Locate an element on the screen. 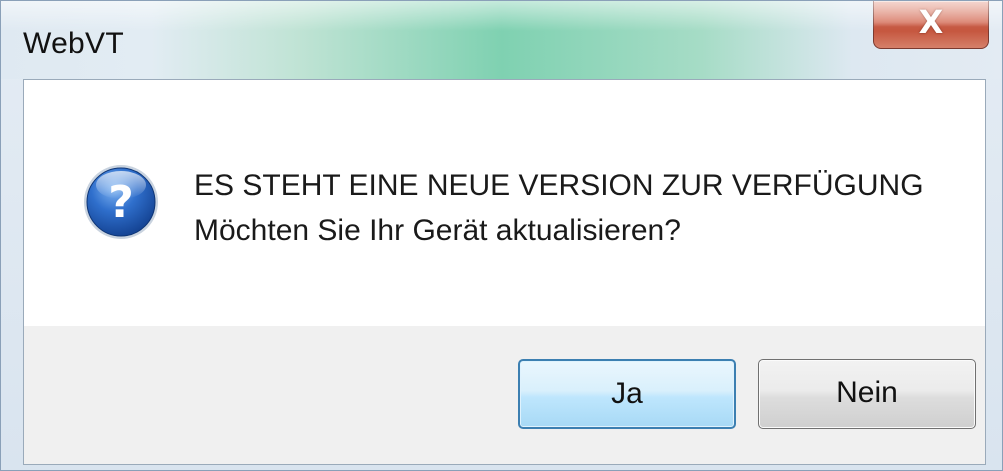  question-icon: ? is located at coordinates (121, 202).